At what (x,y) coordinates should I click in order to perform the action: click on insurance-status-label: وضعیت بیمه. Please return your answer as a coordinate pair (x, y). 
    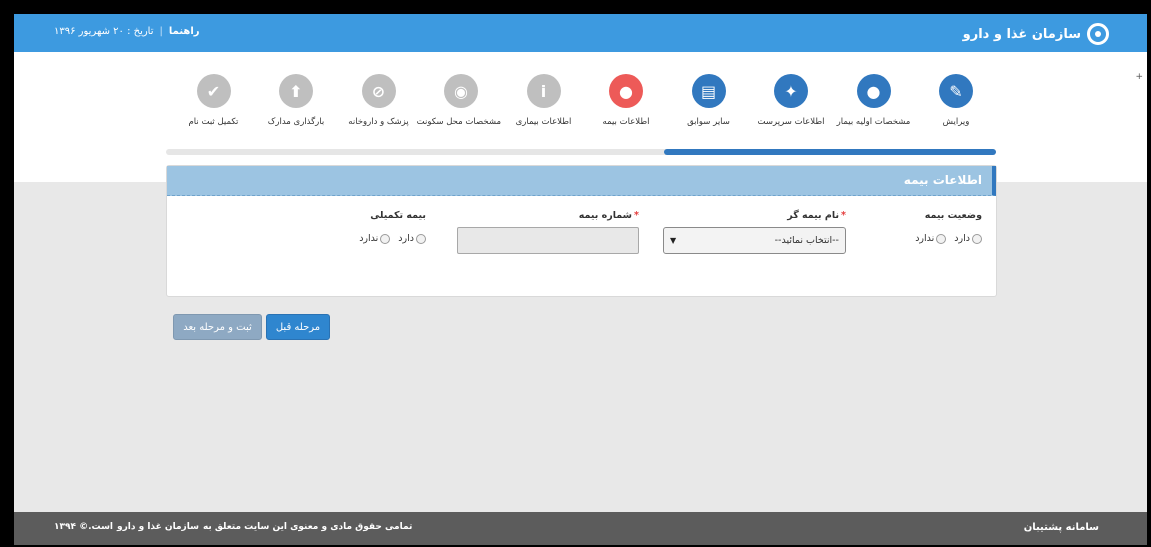
    Looking at the image, I should click on (953, 215).